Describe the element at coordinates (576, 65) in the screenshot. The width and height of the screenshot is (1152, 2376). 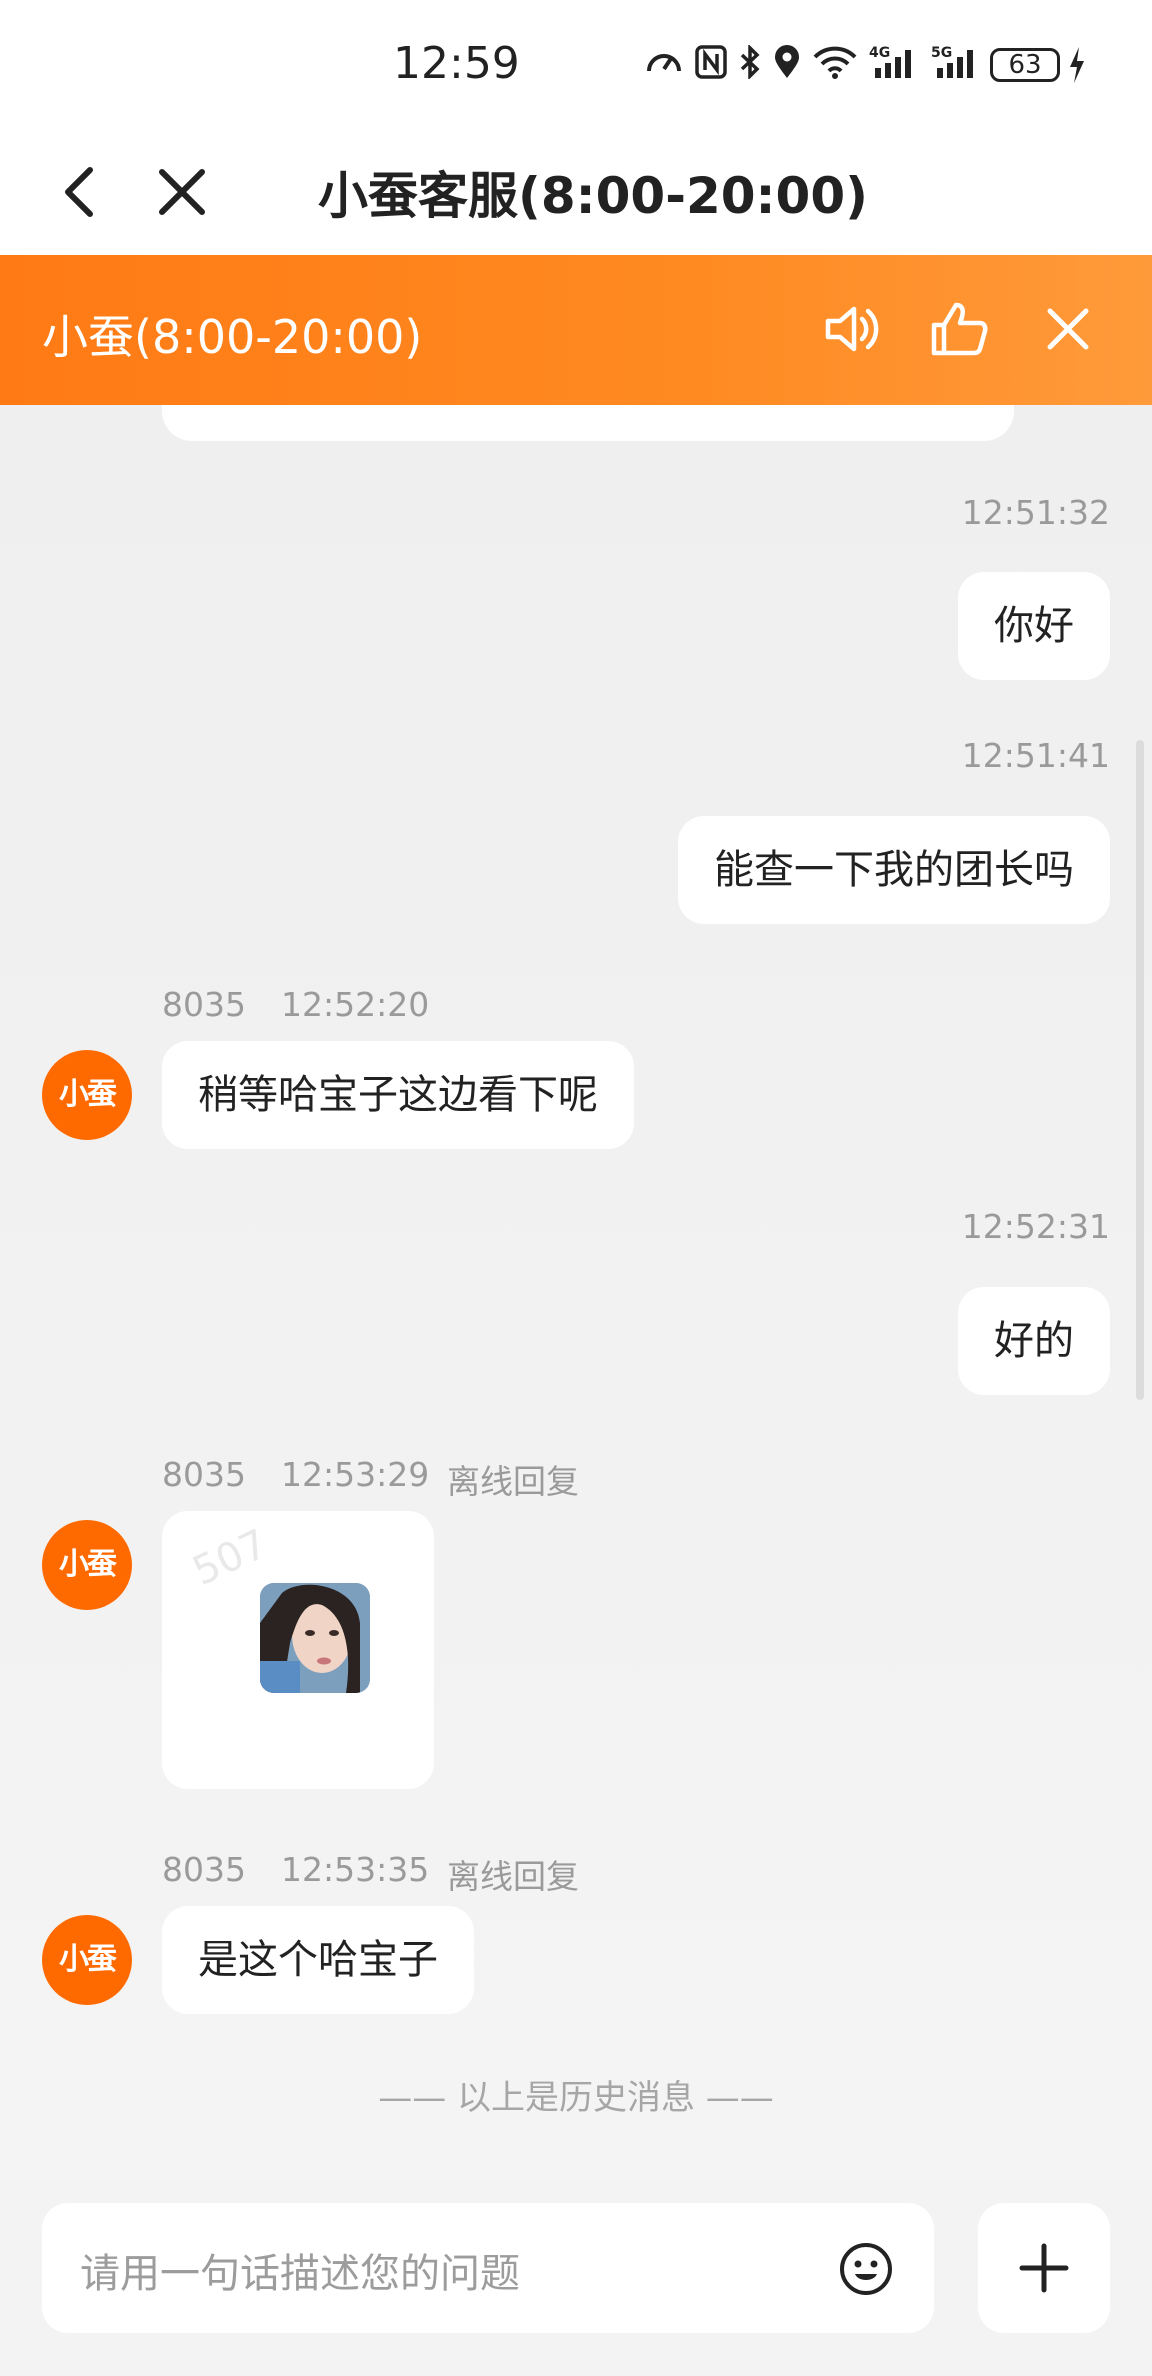
I see `status-bar: 12:59 4G 5G 63` at that location.